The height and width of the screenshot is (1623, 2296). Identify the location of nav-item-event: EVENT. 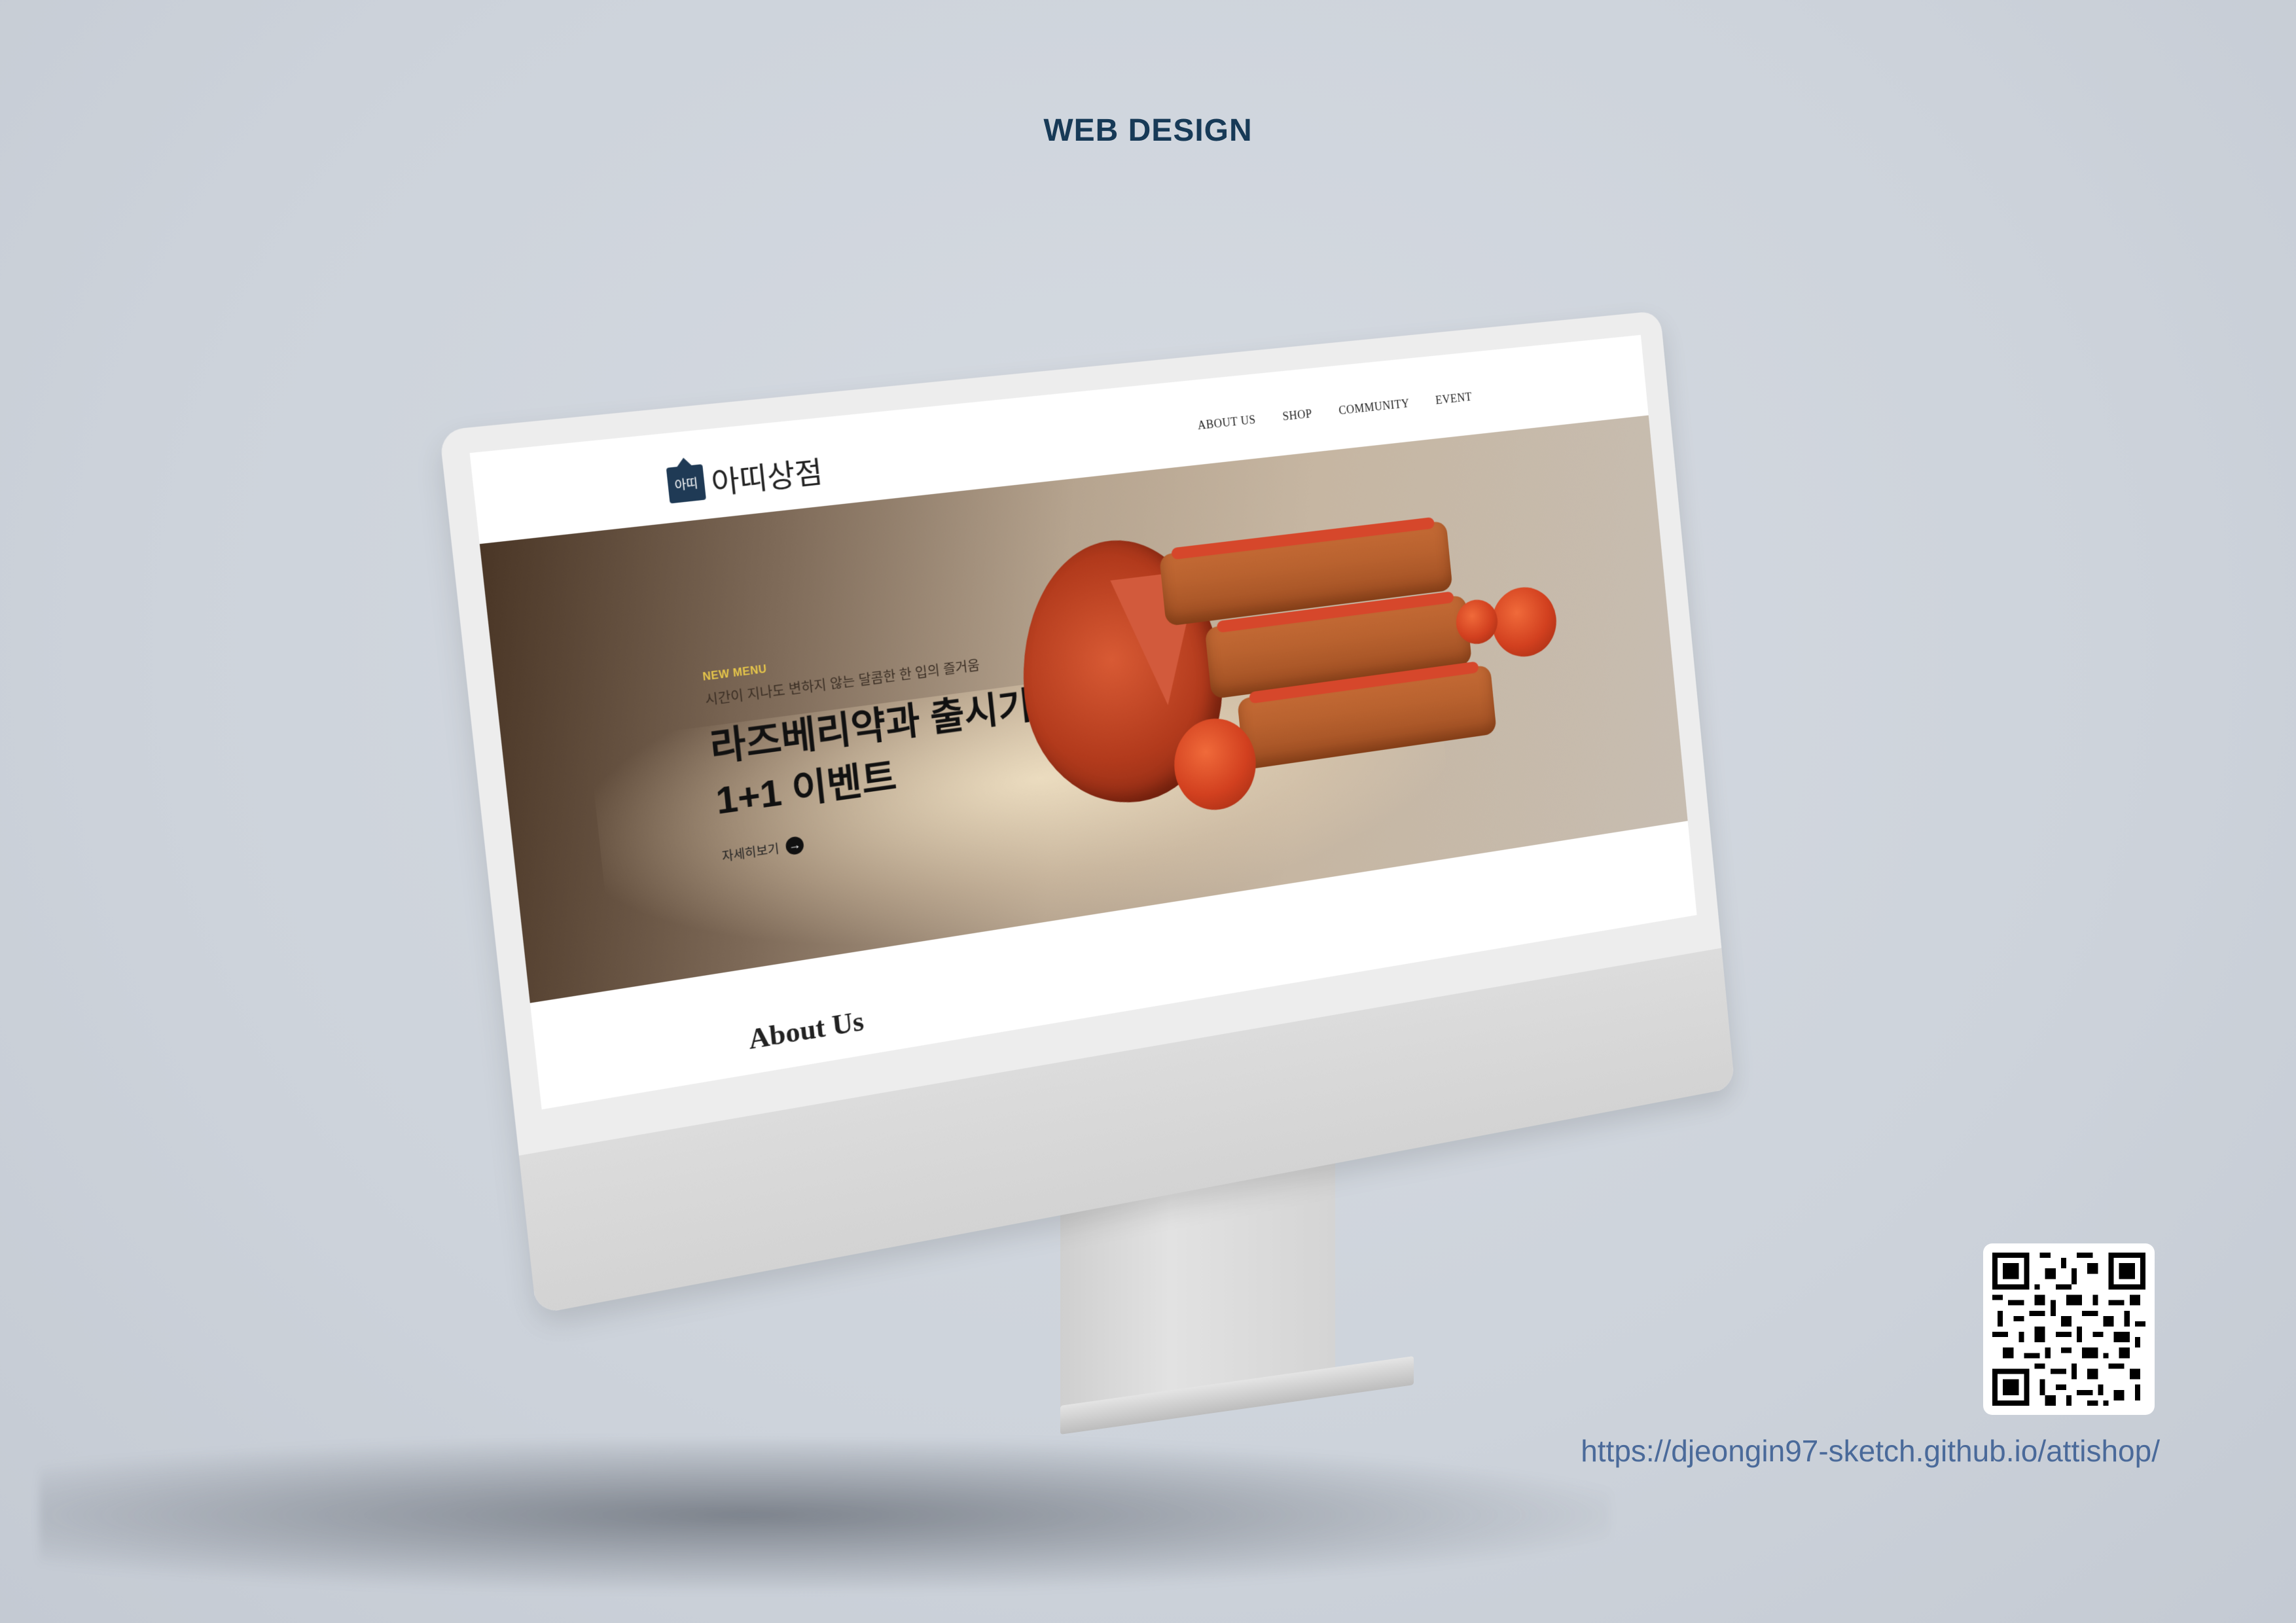
(1453, 398).